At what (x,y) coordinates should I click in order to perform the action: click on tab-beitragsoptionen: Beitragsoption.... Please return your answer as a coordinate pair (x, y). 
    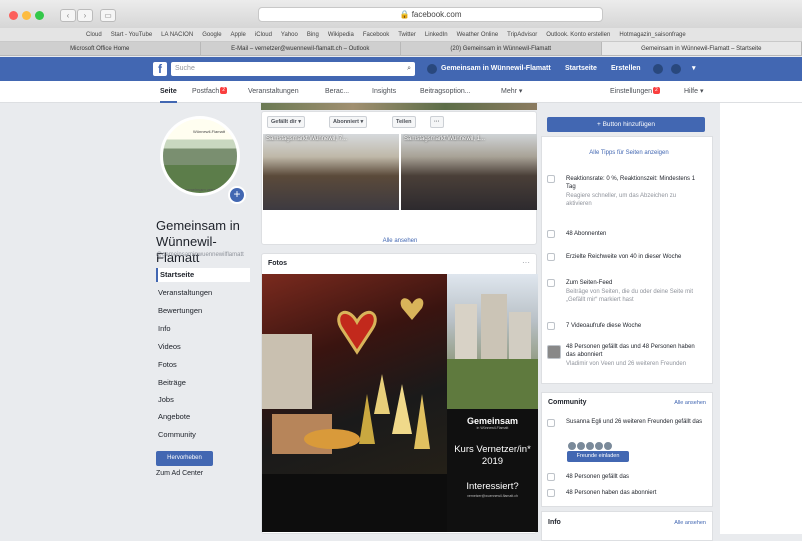
    Looking at the image, I should click on (445, 92).